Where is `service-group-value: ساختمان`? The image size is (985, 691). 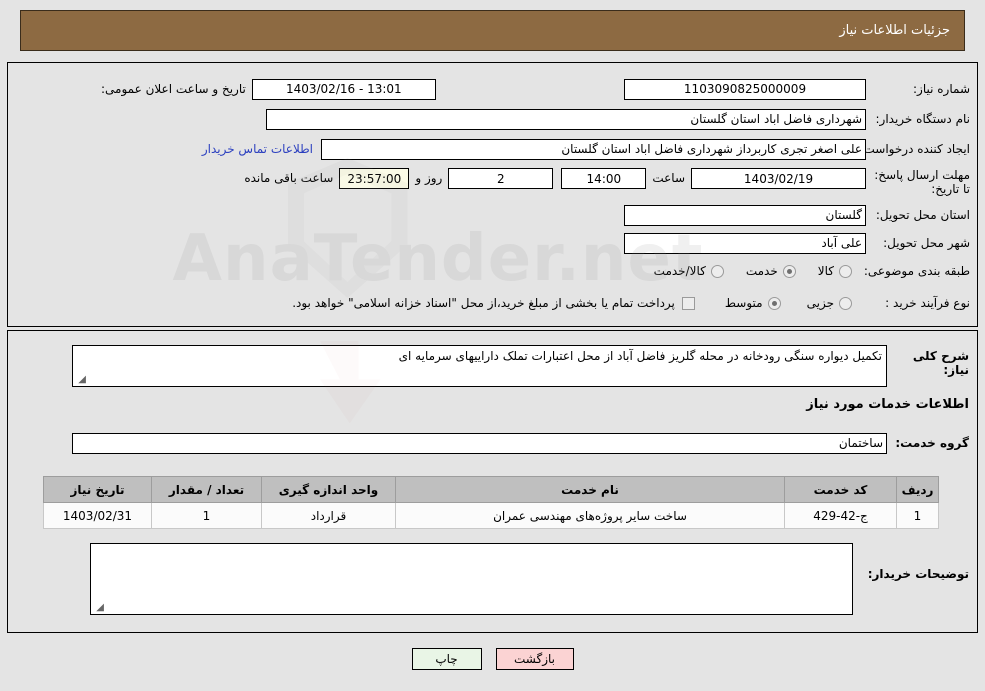 service-group-value: ساختمان is located at coordinates (479, 443).